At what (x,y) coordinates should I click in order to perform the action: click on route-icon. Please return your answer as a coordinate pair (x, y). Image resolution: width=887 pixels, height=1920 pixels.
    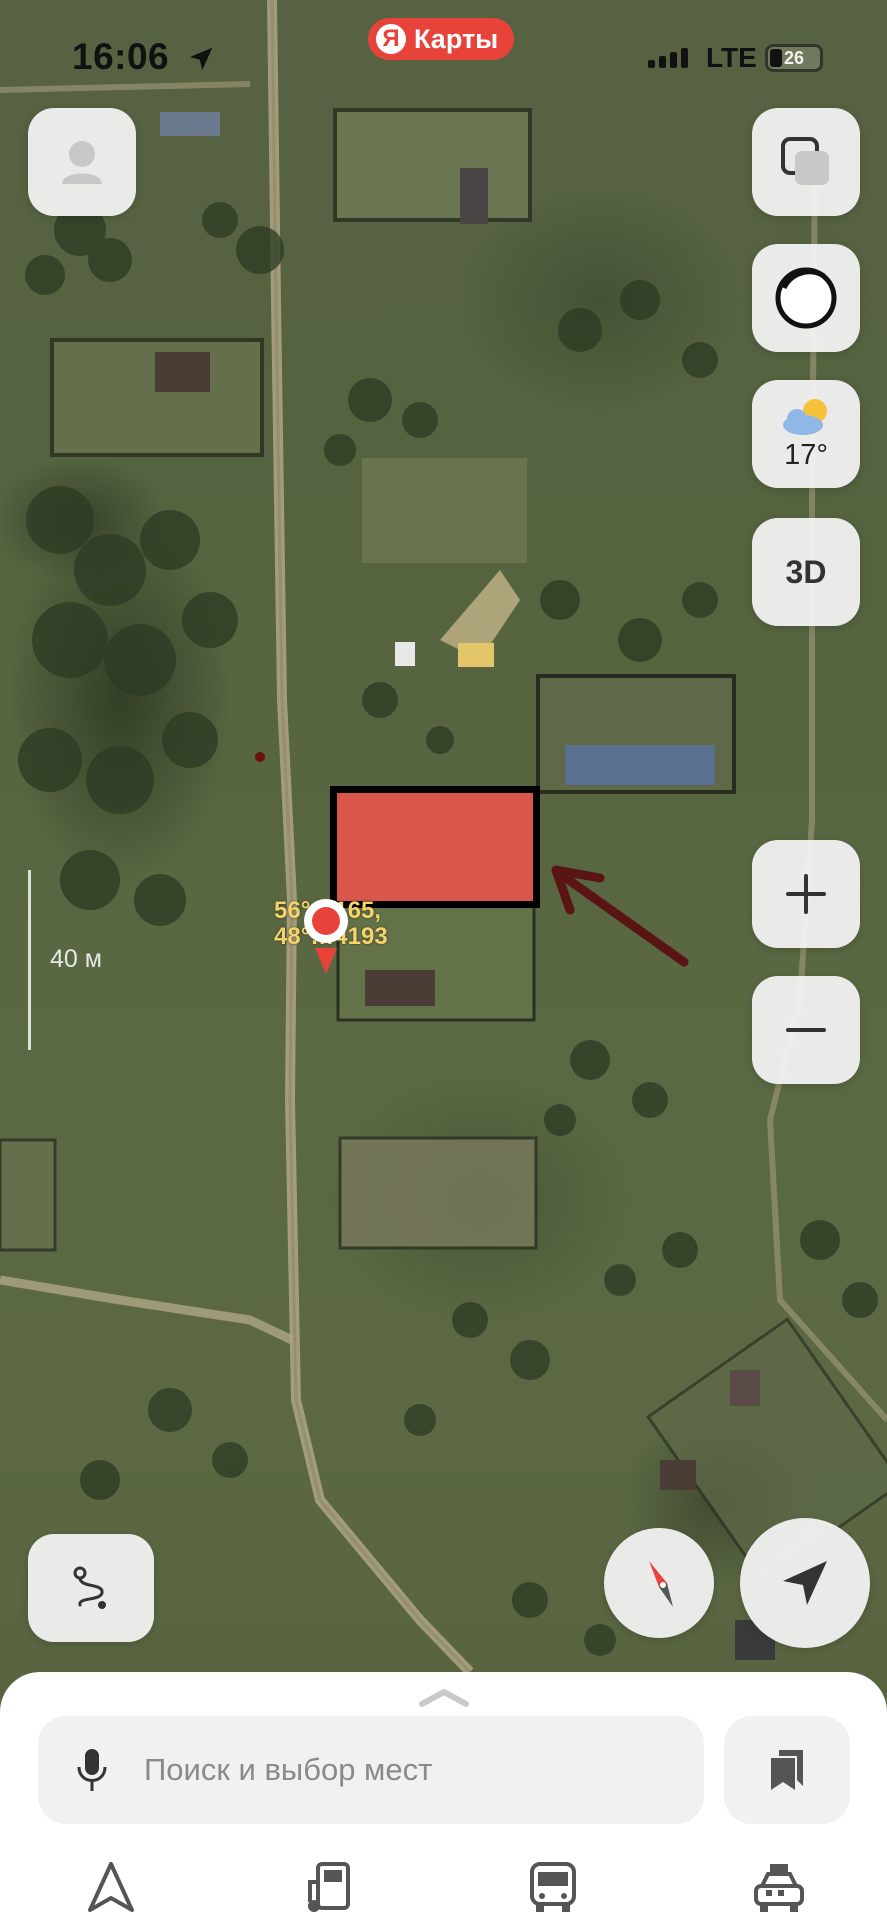
    Looking at the image, I should click on (89, 1587).